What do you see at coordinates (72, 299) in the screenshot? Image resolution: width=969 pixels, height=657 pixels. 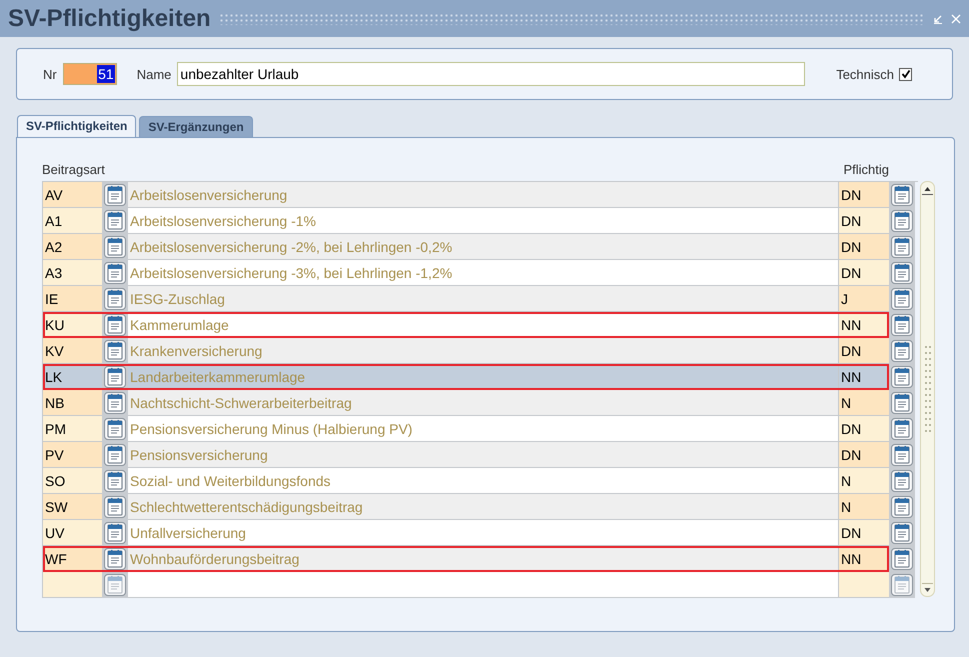 I see `table-cell: IE` at bounding box center [72, 299].